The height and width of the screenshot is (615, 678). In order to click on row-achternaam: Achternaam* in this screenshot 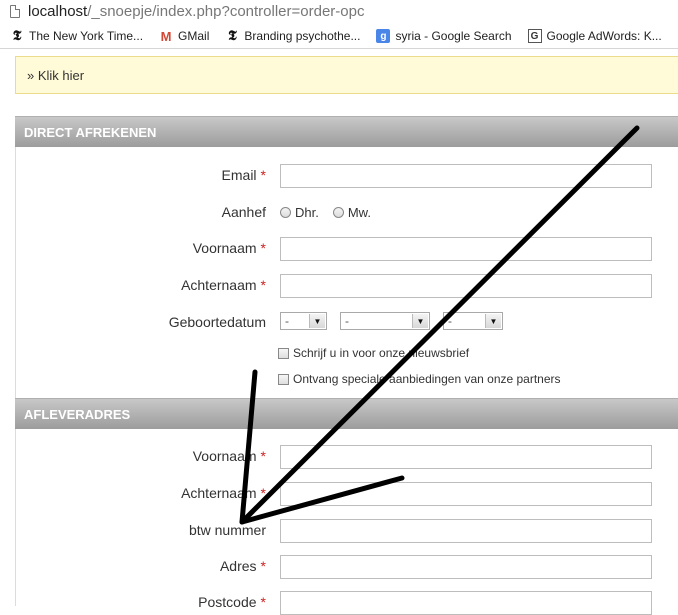, I will do `click(347, 286)`.